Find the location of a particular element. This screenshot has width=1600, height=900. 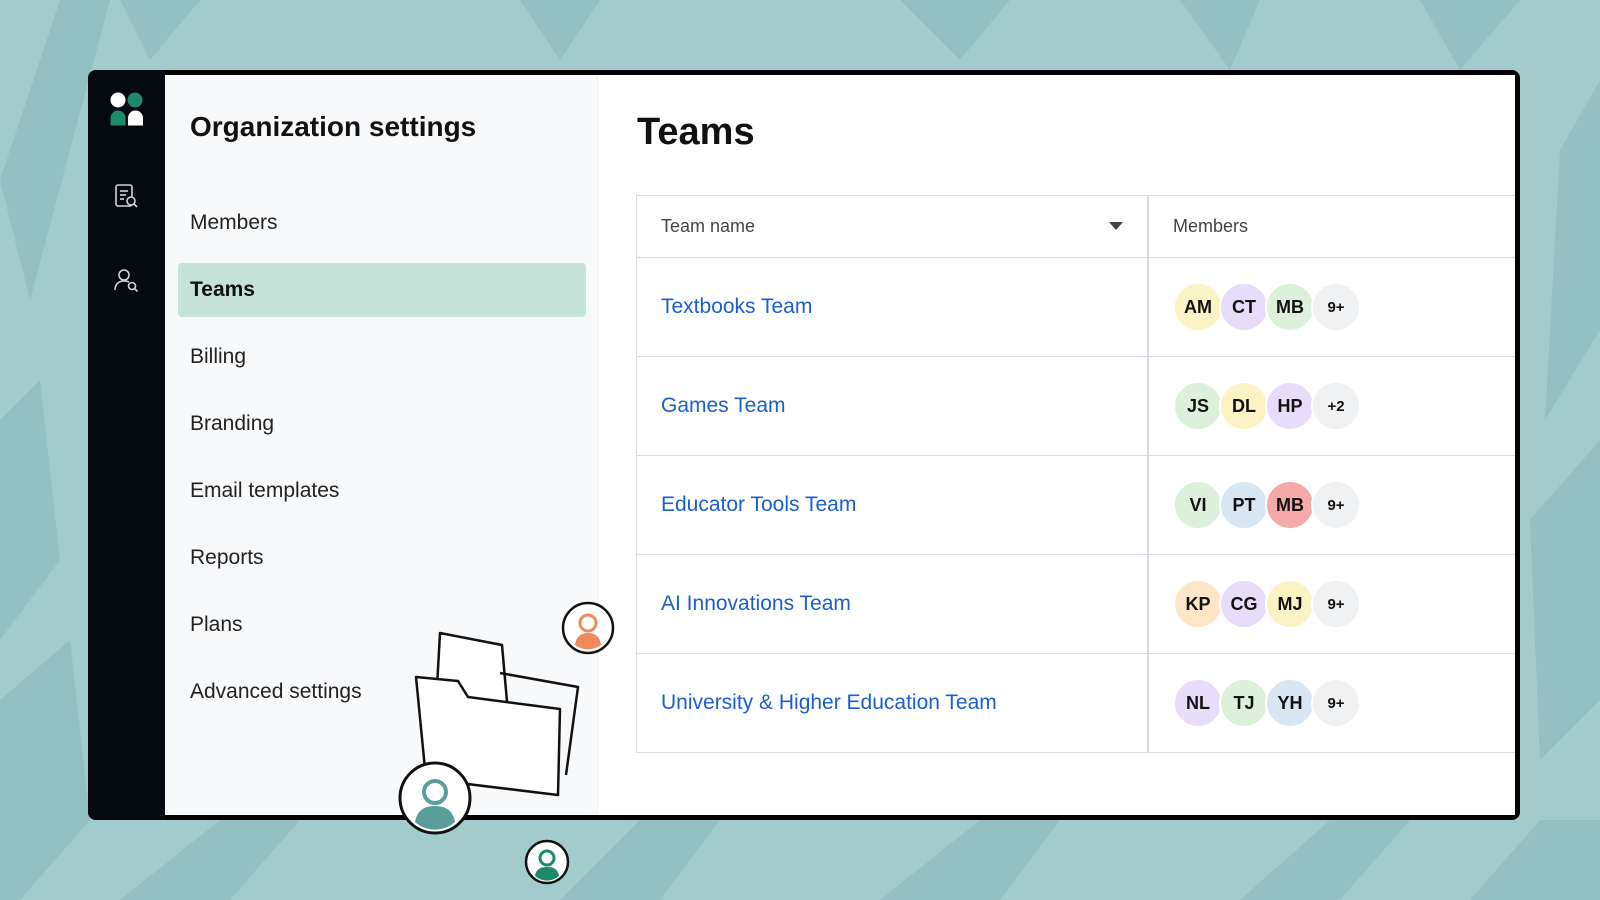

user-search-icon is located at coordinates (126, 280).